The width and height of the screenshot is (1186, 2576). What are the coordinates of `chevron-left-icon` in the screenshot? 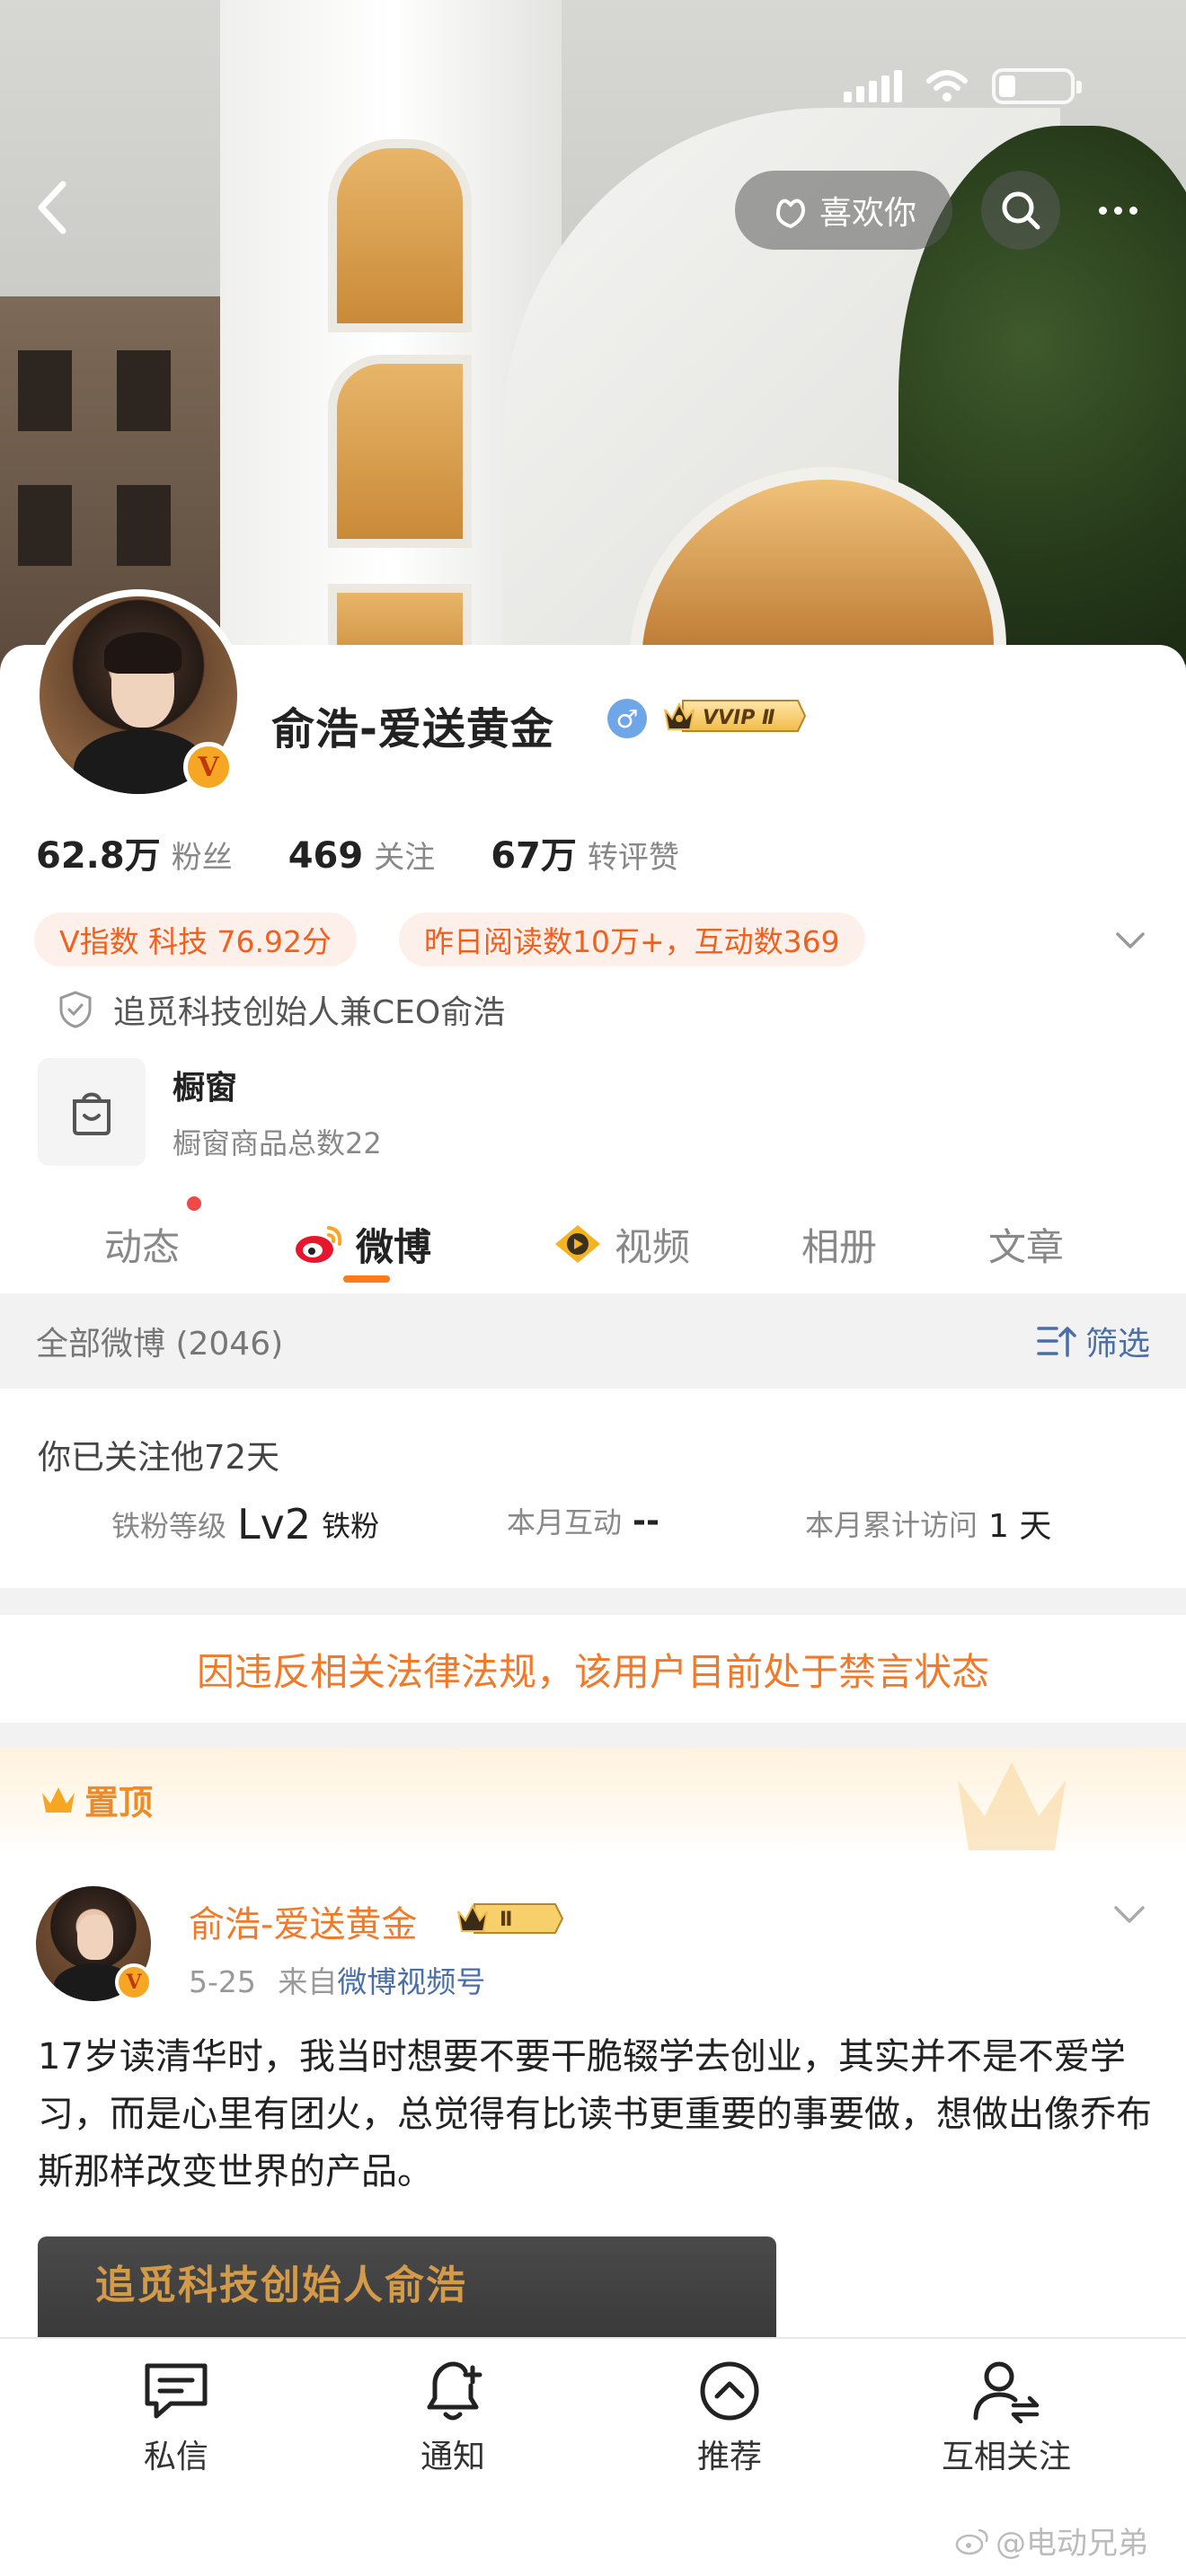 It's located at (52, 207).